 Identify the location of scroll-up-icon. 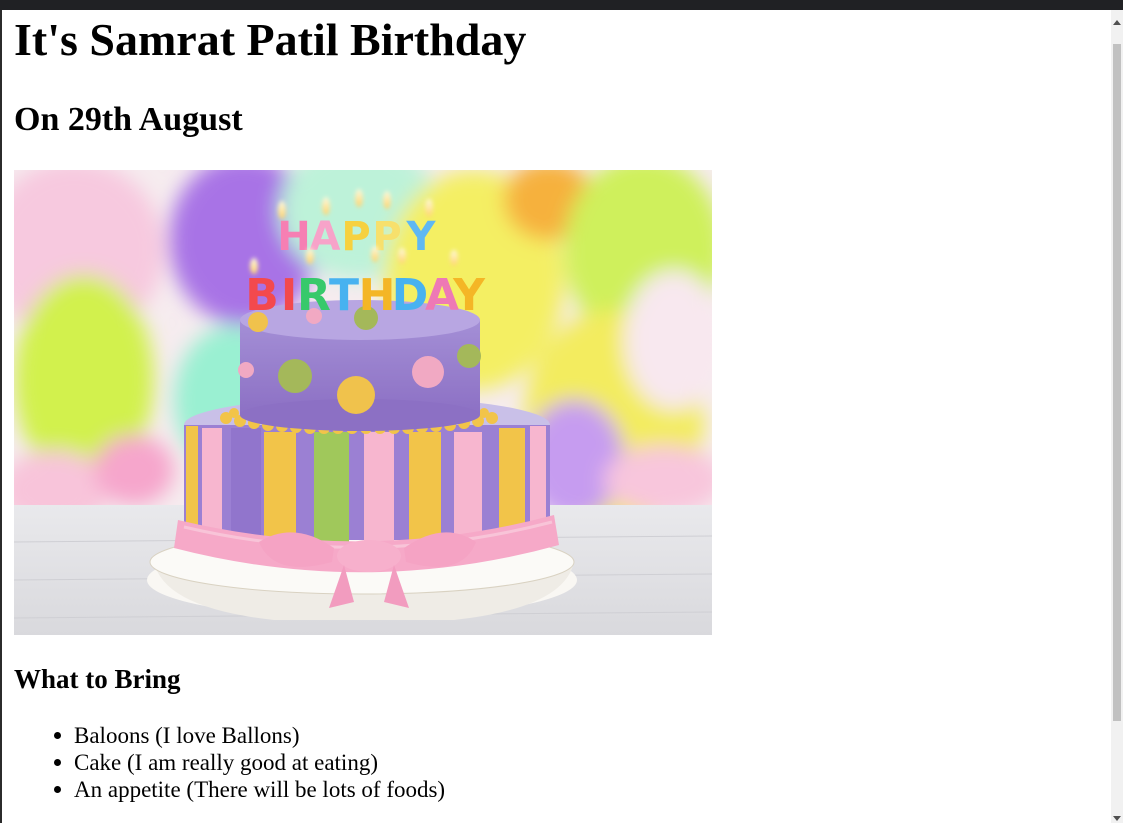
(1117, 22).